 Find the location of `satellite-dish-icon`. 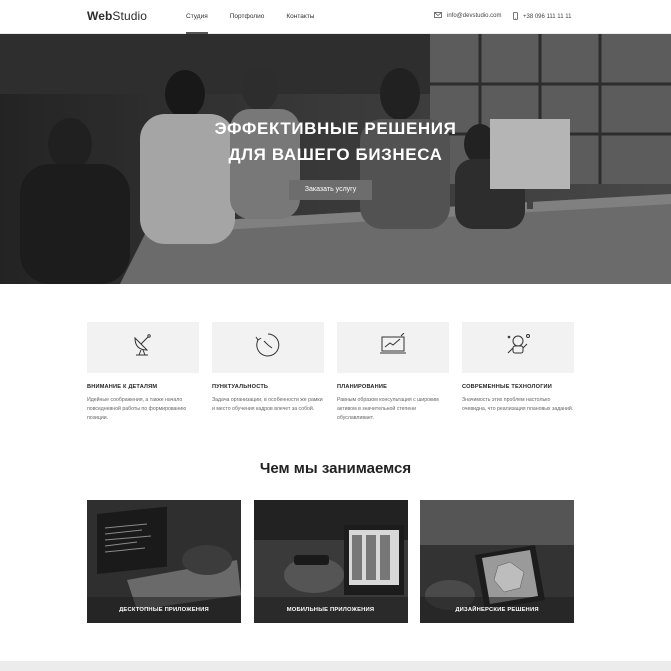

satellite-dish-icon is located at coordinates (143, 347).